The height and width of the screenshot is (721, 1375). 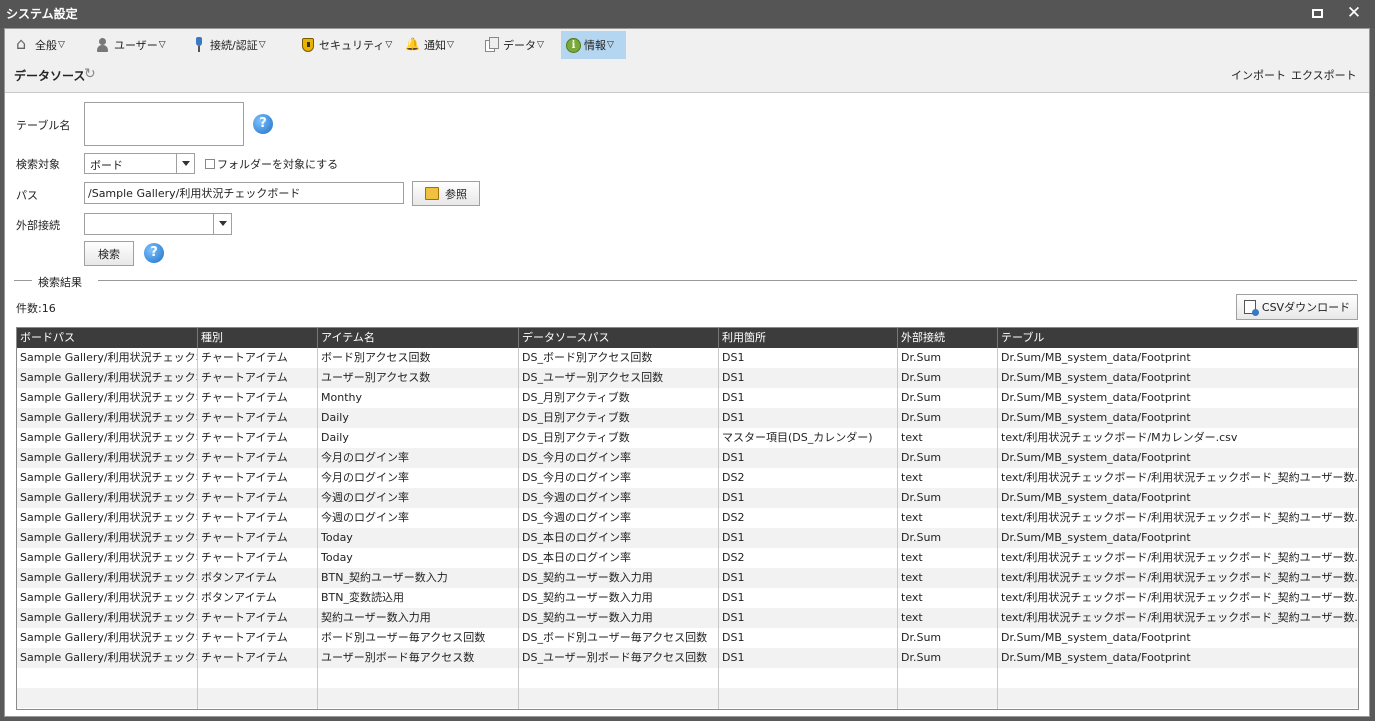 I want to click on table-cell: ボード別ユーザー毎アクセス回数, so click(x=403, y=637).